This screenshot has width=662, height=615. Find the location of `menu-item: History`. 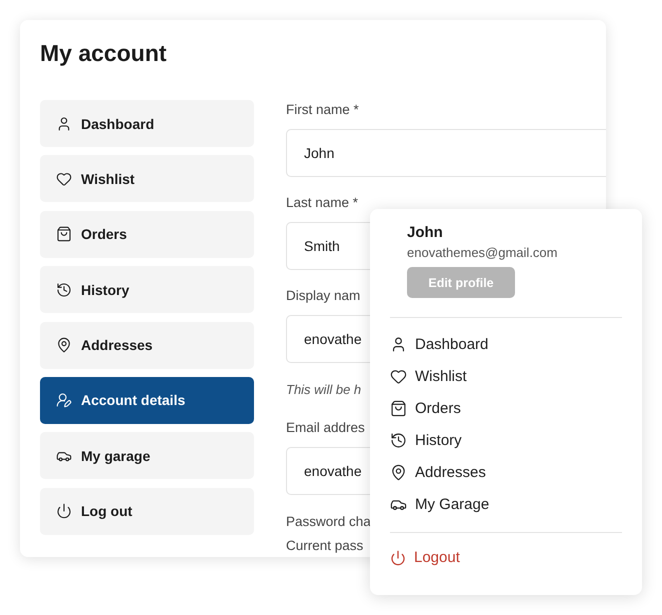

menu-item: History is located at coordinates (506, 440).